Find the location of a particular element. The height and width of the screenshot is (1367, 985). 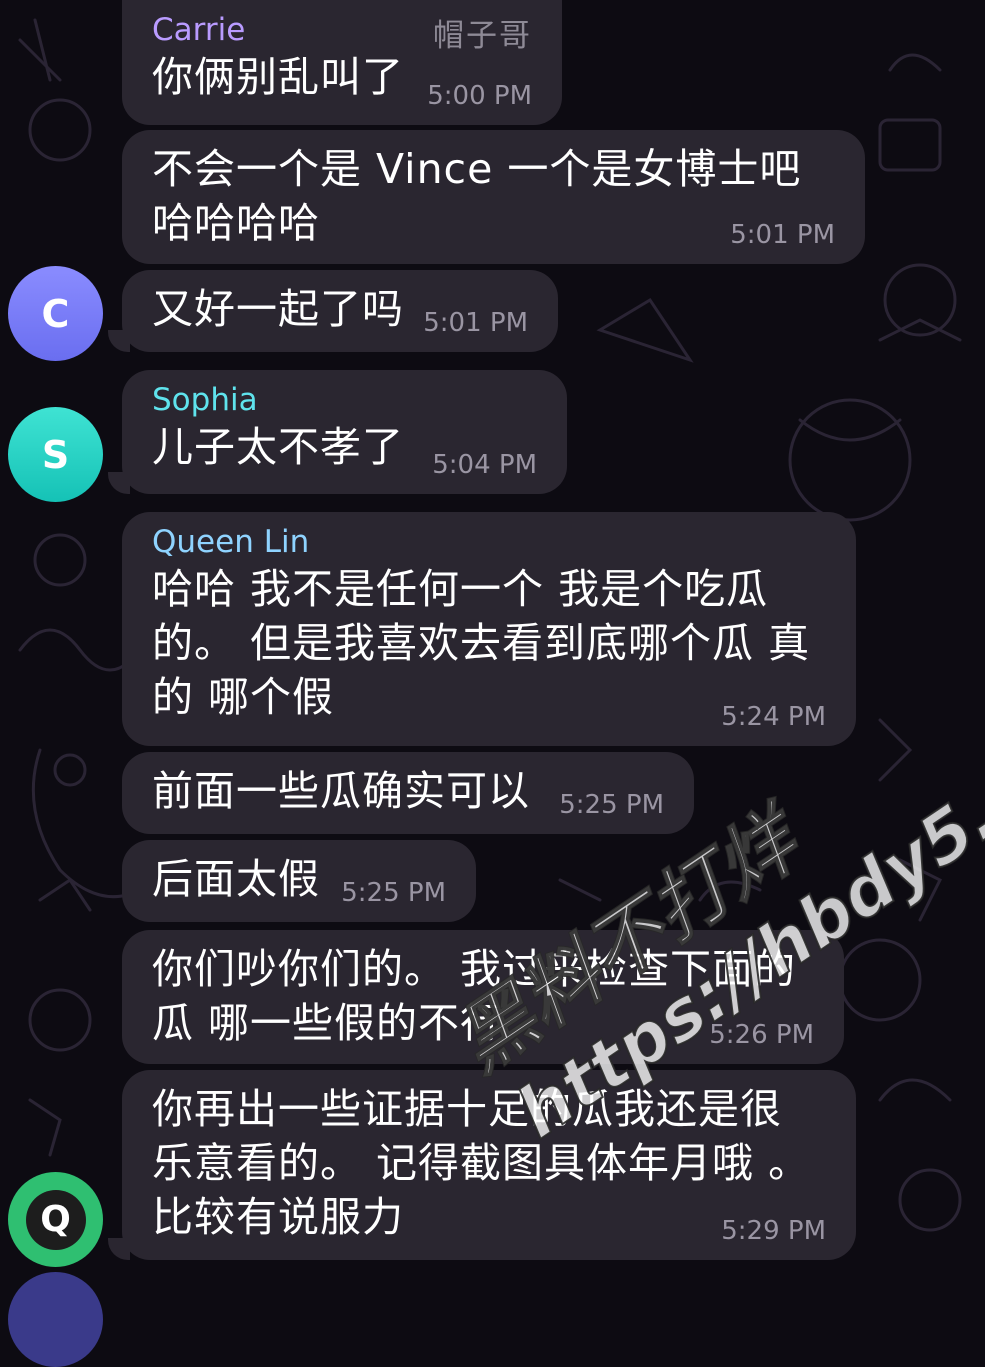

message-time: 5:24 PM is located at coordinates (773, 717).